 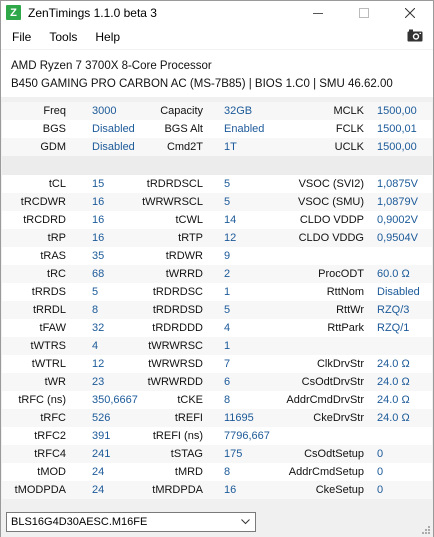 I want to click on menu-help: Help, so click(x=107, y=37).